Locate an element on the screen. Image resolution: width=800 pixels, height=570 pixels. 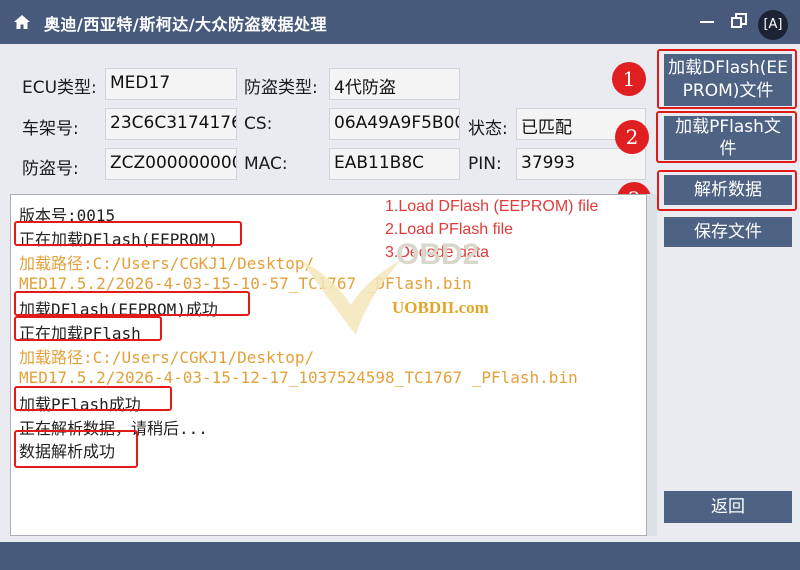
mac-label: MAC: is located at coordinates (266, 164).